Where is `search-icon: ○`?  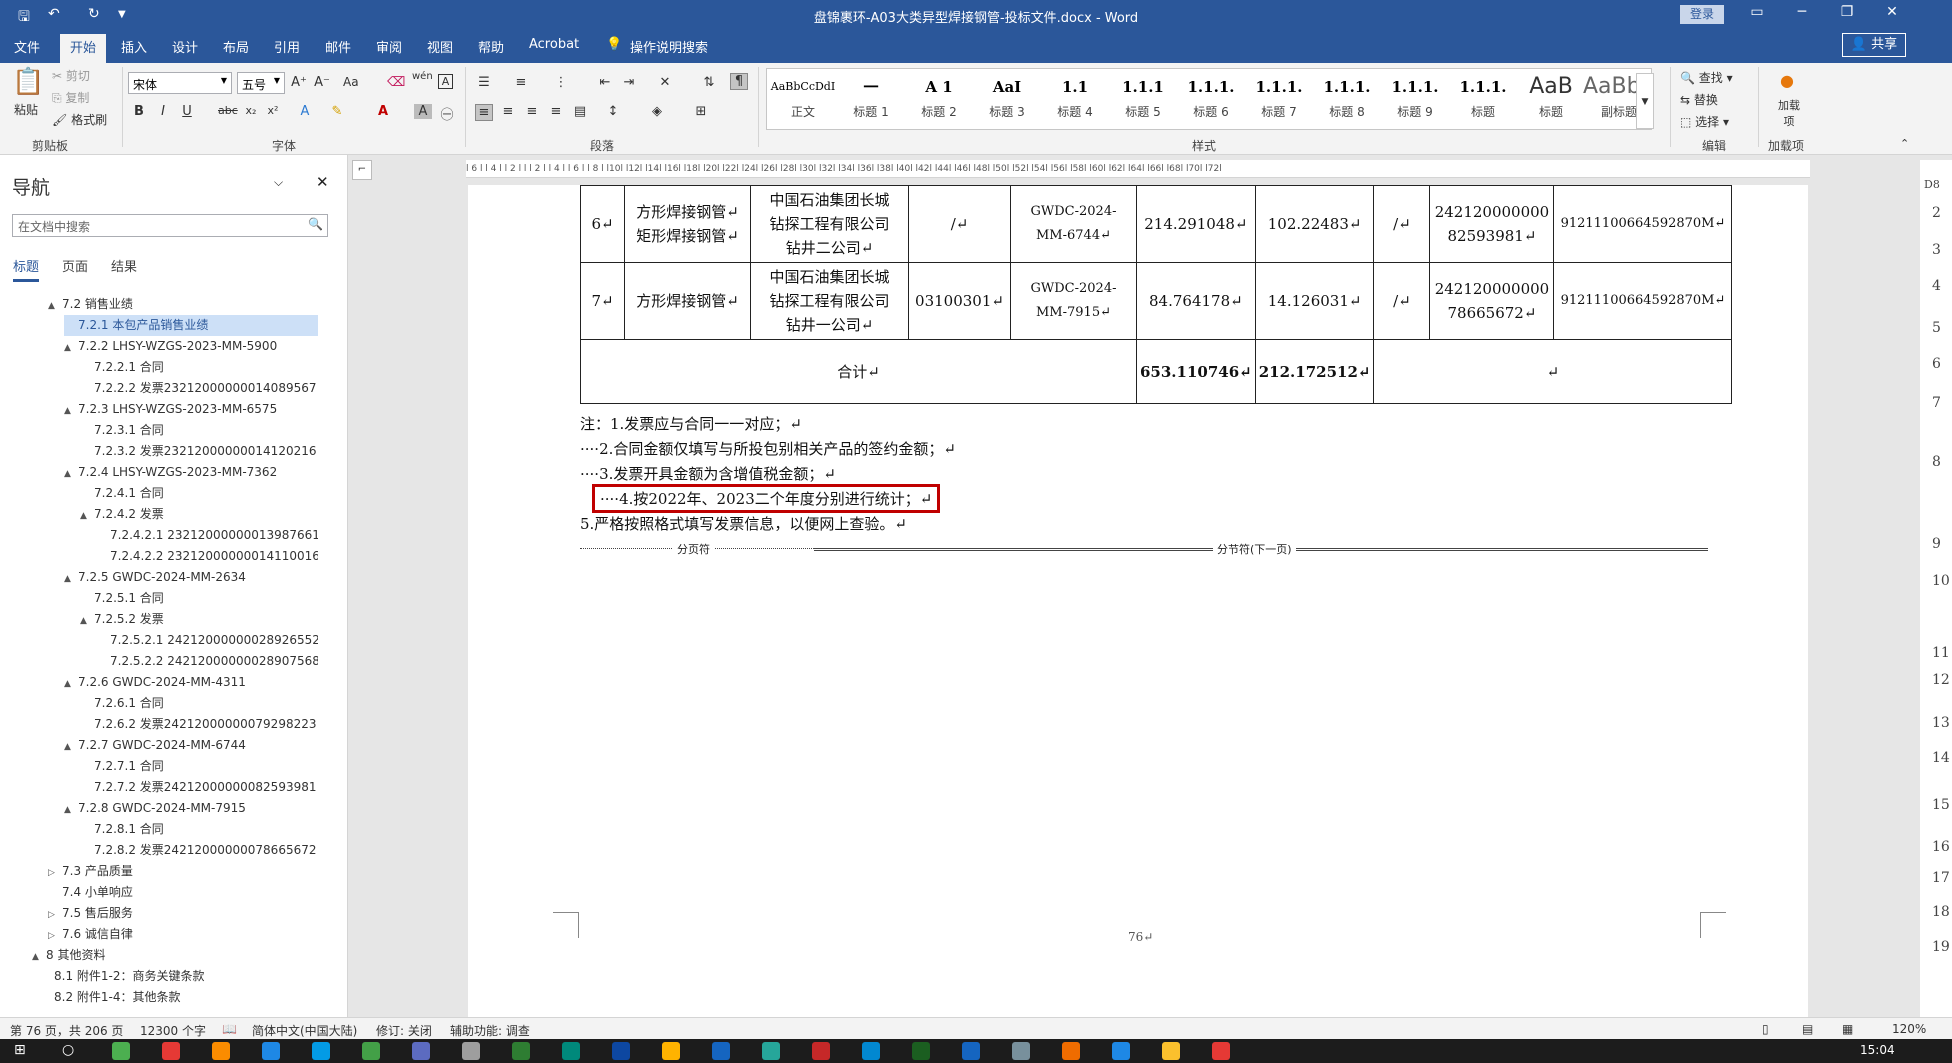
search-icon: ○ is located at coordinates (71, 1051).